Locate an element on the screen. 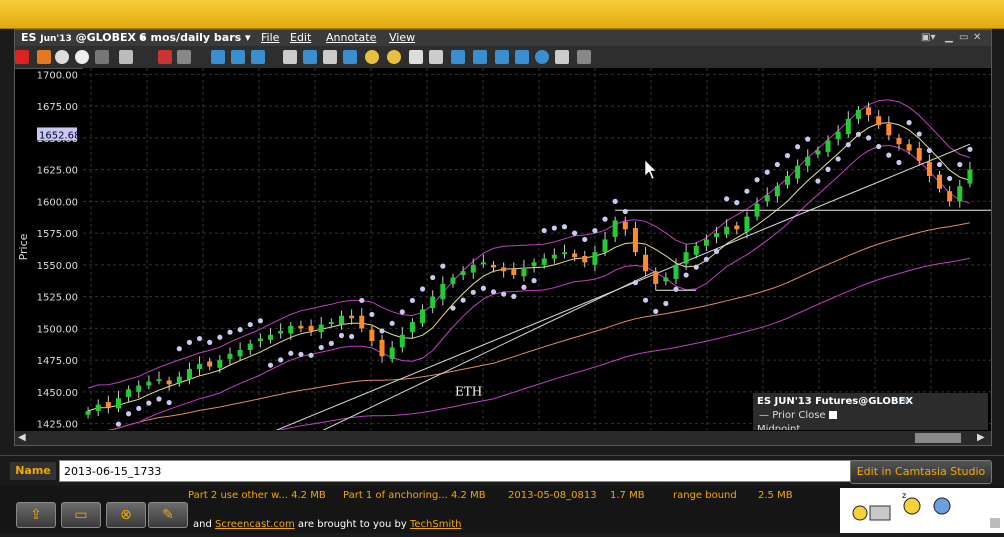 This screenshot has width=1004, height=537. file-item: 2013-05-08_0813 is located at coordinates (552, 495).